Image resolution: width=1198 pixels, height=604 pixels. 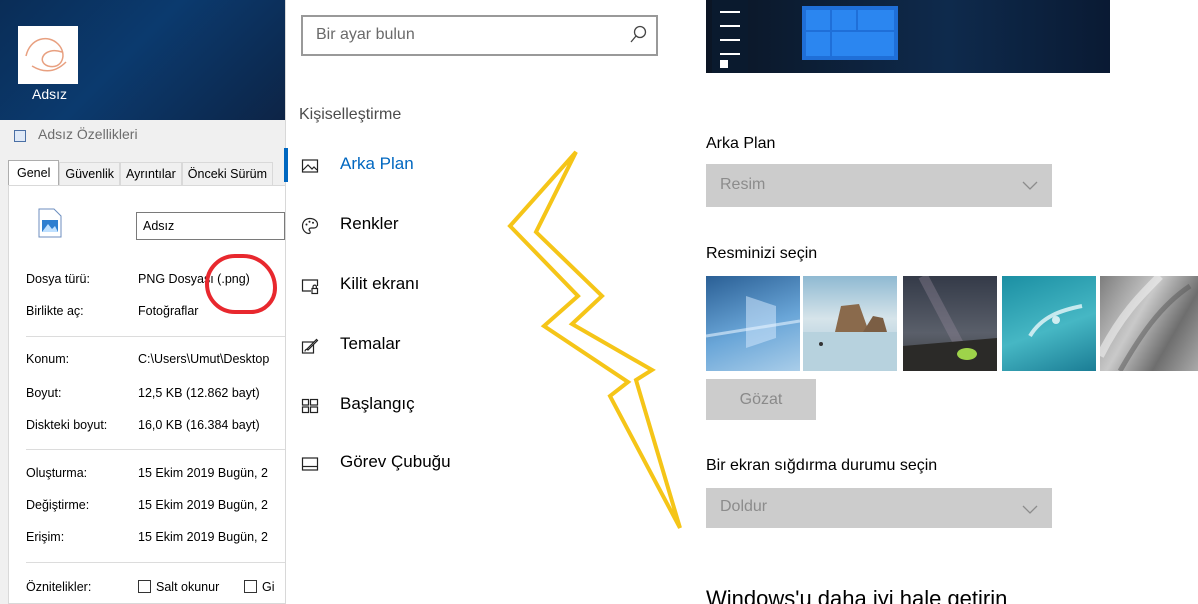 What do you see at coordinates (50, 223) in the screenshot?
I see `image-file-icon` at bounding box center [50, 223].